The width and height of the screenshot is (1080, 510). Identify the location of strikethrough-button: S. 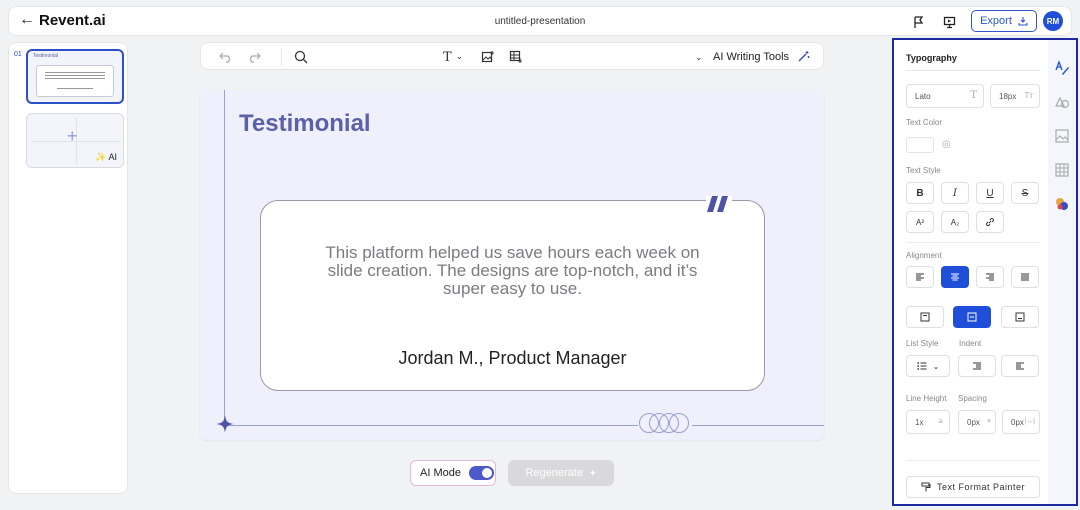
(1025, 193).